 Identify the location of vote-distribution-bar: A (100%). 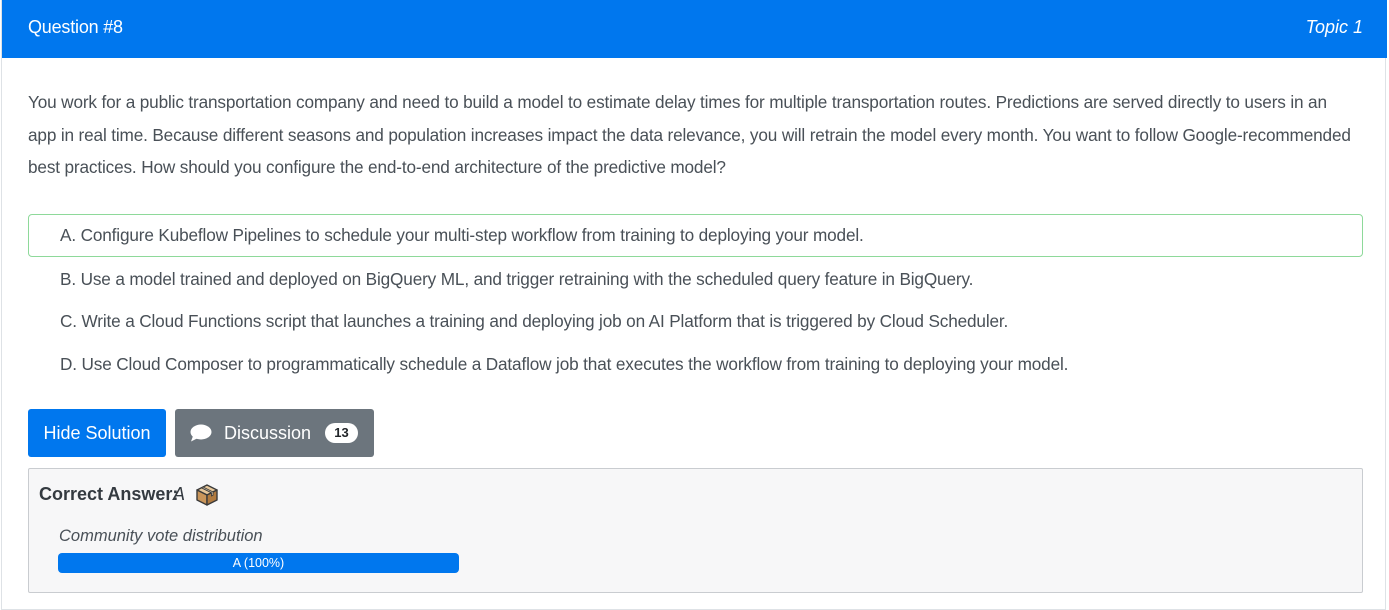
(258, 563).